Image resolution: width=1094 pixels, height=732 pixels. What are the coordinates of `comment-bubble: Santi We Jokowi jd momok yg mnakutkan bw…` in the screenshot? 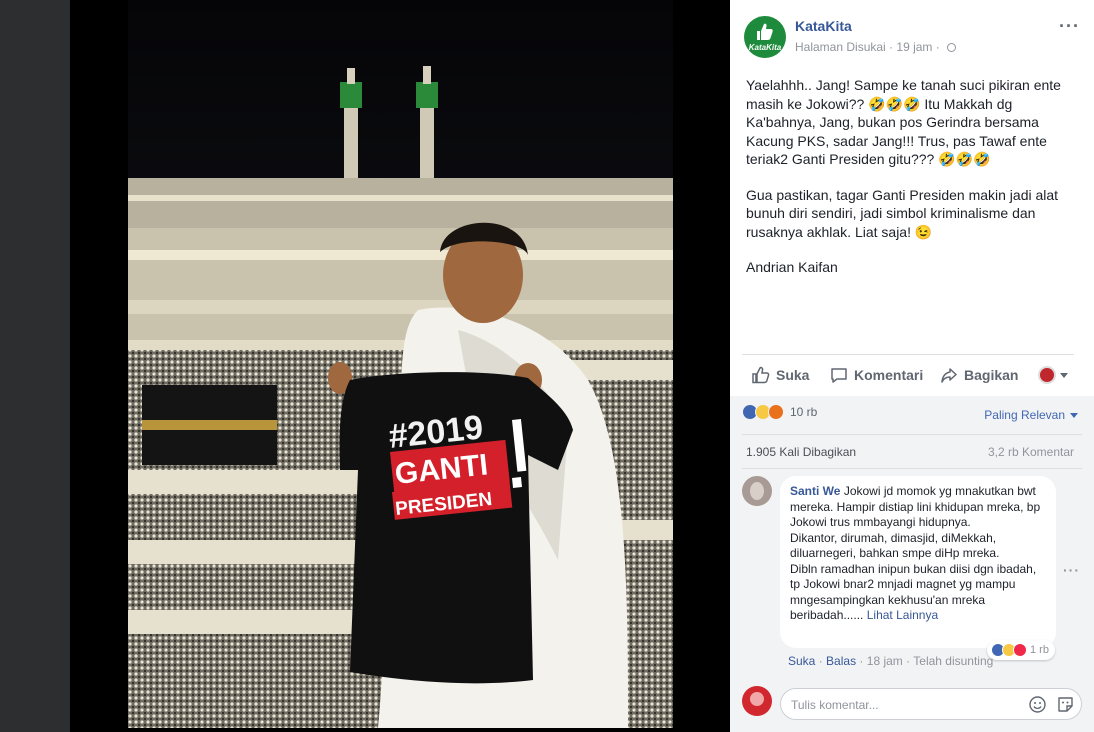 It's located at (918, 562).